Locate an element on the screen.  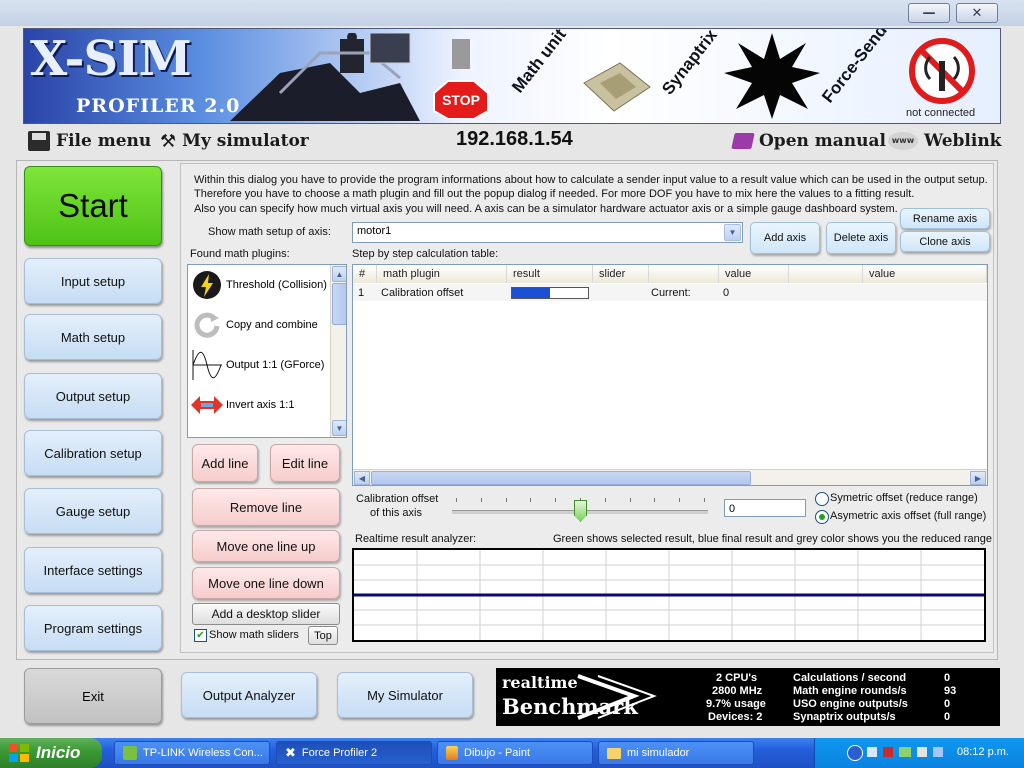
gauge-setup-button: Gauge setup is located at coordinates (93, 511).